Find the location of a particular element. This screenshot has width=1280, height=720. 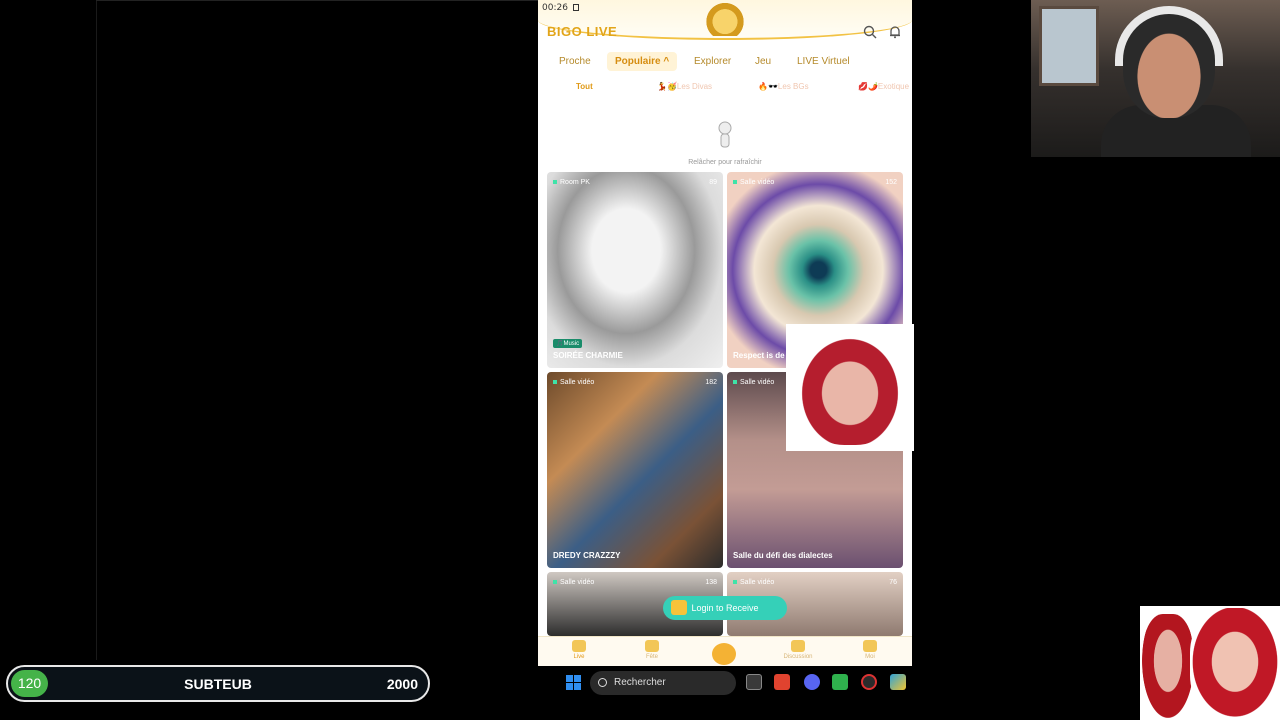

viewer-count: 89 is located at coordinates (713, 182).